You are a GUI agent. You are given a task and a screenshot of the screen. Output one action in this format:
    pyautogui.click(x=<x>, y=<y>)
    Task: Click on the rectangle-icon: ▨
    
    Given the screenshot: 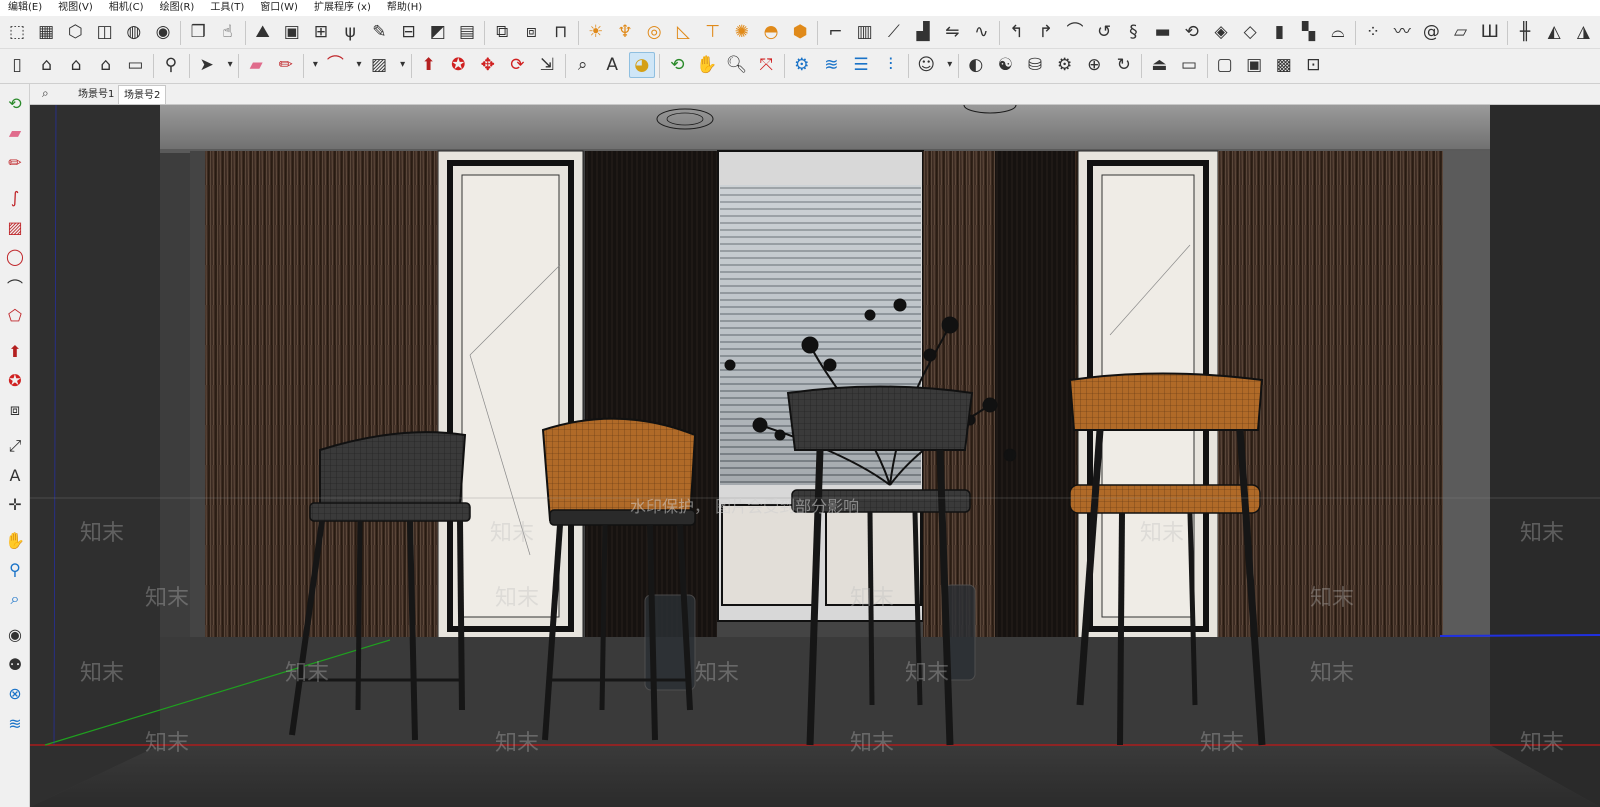 What is the action you would take?
    pyautogui.click(x=15, y=227)
    